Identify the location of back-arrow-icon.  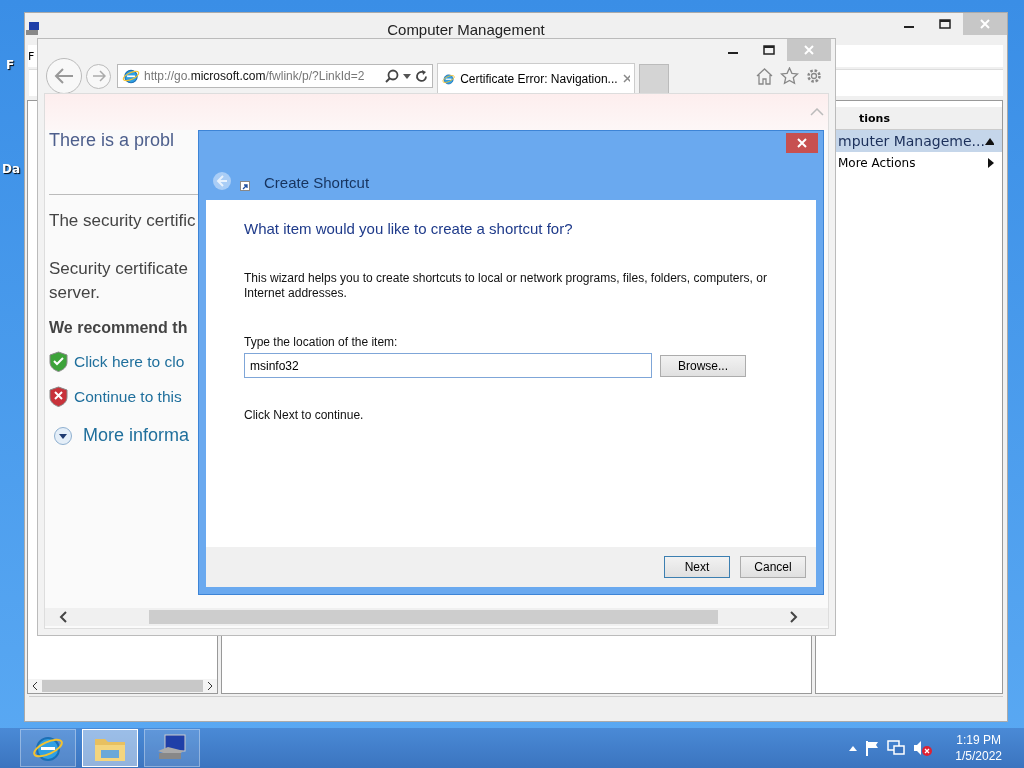
(64, 76).